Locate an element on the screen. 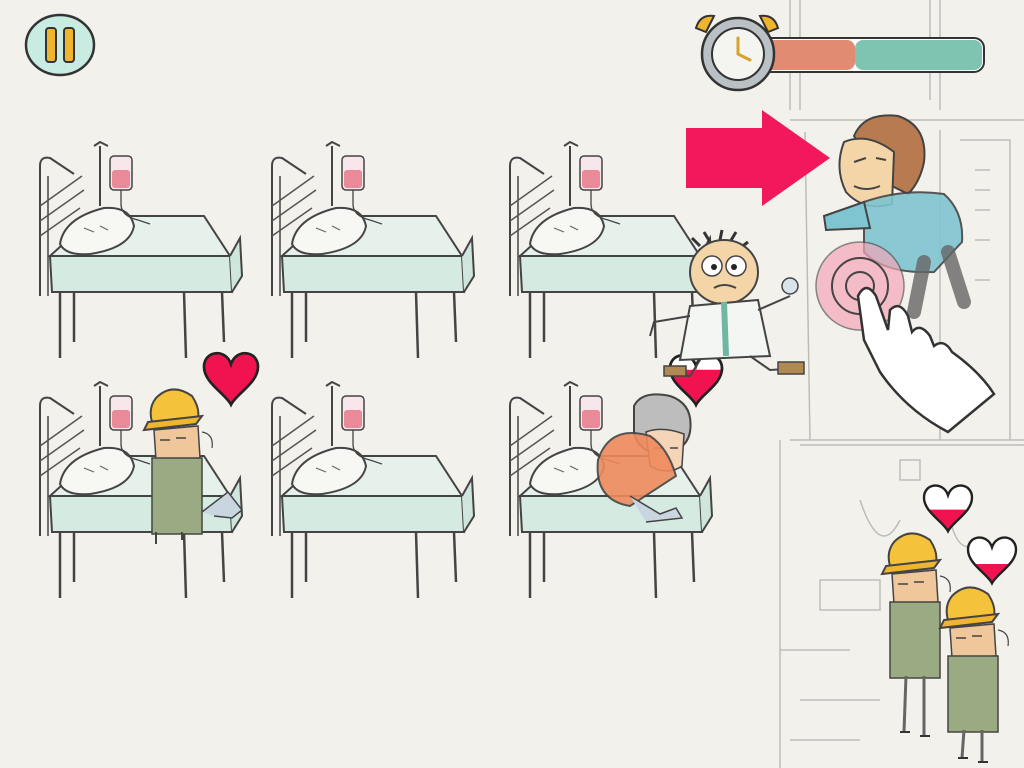 This screenshot has width=1024, height=768. timer-remaining is located at coordinates (918, 55).